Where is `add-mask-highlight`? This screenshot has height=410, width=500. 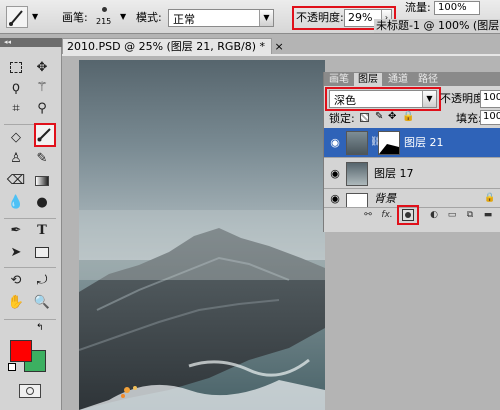 add-mask-highlight is located at coordinates (408, 215).